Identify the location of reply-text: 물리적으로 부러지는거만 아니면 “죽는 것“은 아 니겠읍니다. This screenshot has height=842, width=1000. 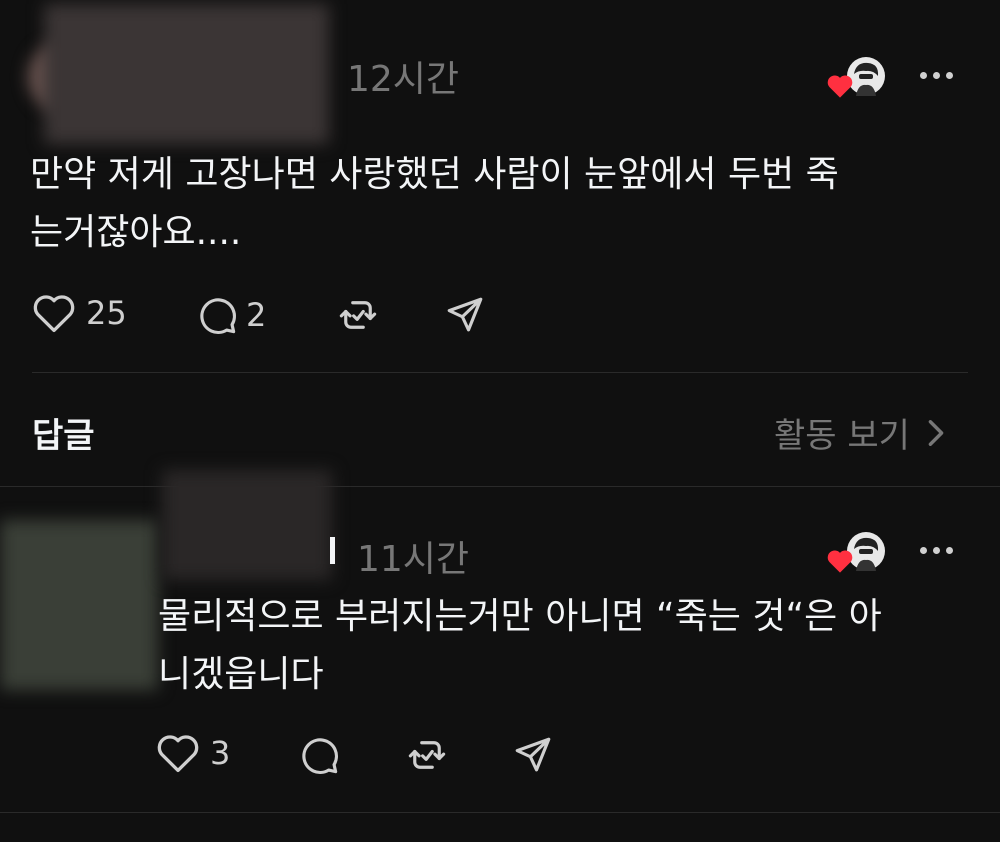
(520, 645).